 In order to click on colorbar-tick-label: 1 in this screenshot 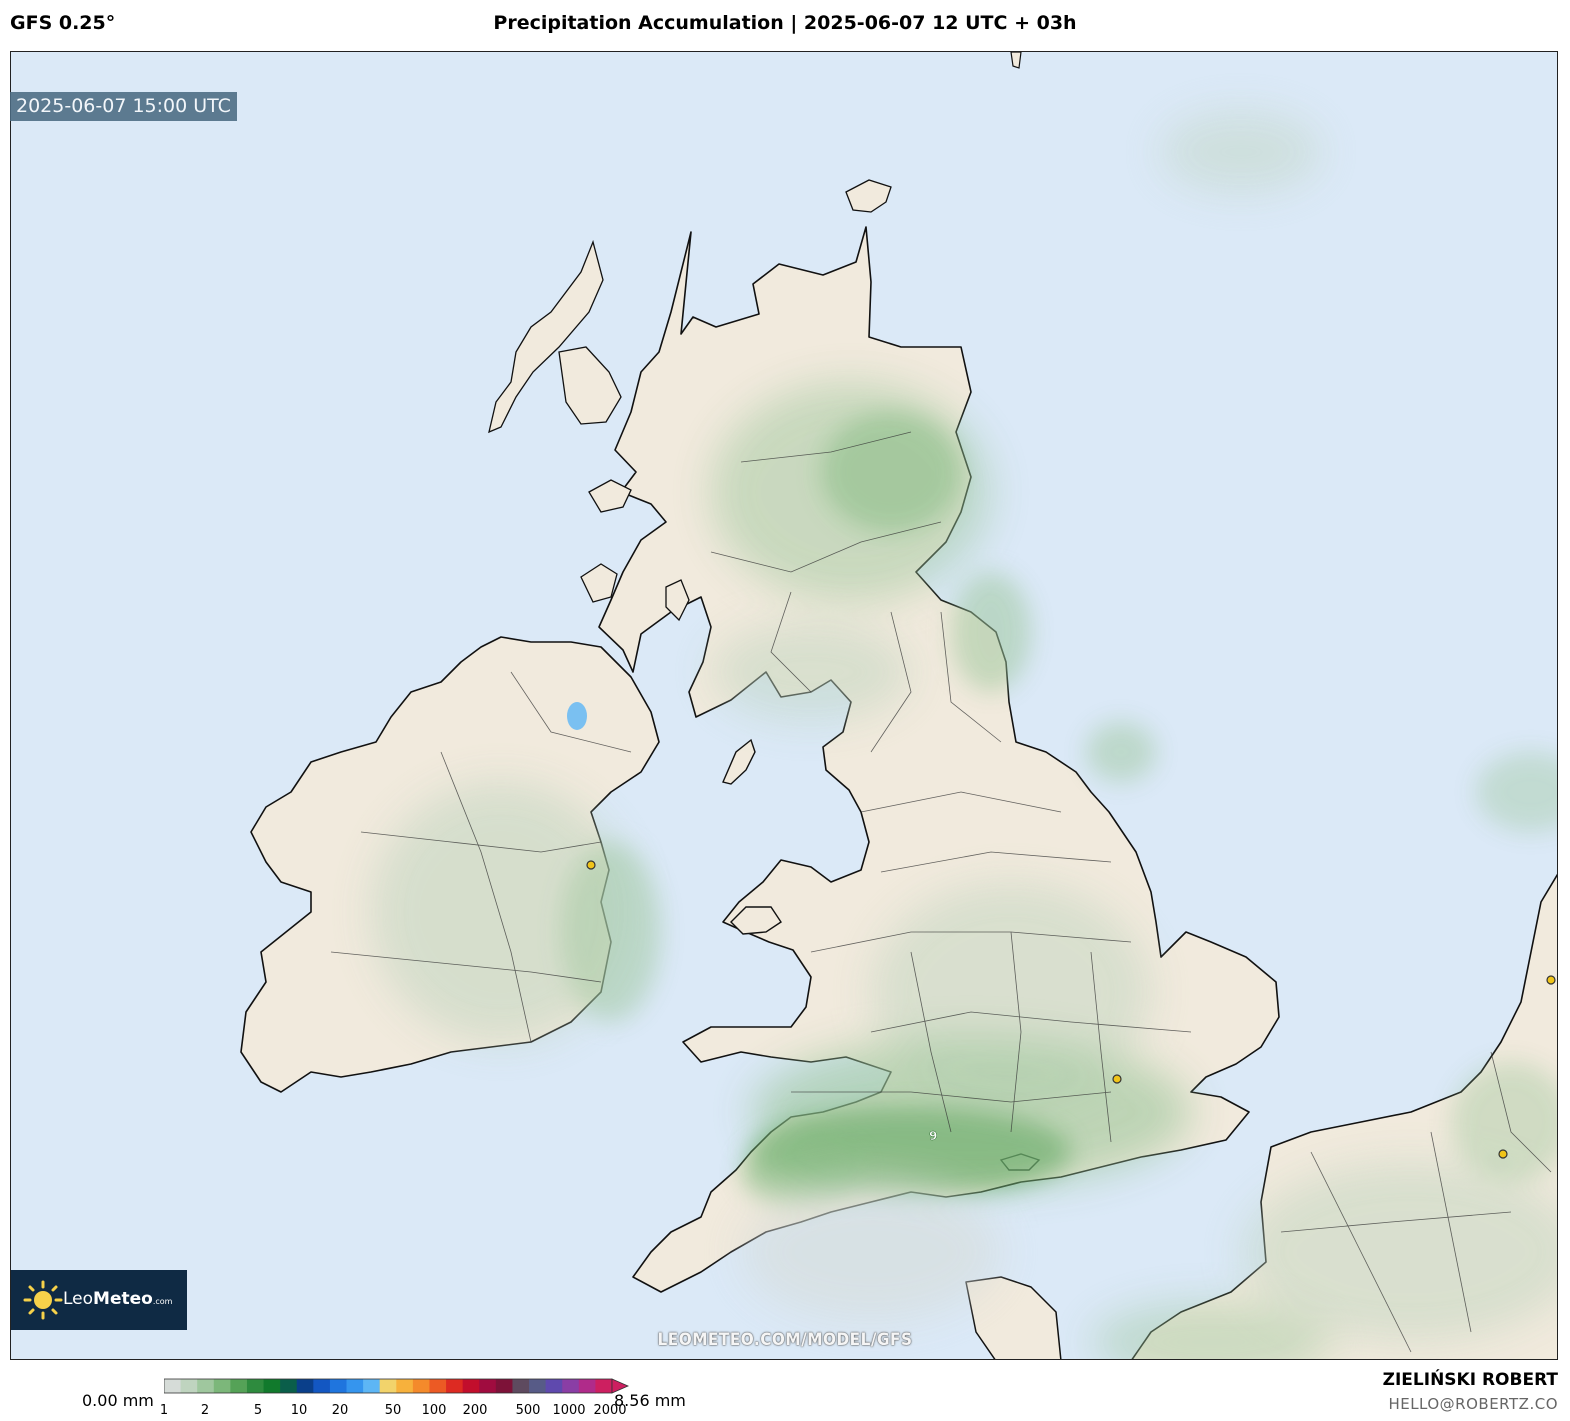, I will do `click(164, 1410)`.